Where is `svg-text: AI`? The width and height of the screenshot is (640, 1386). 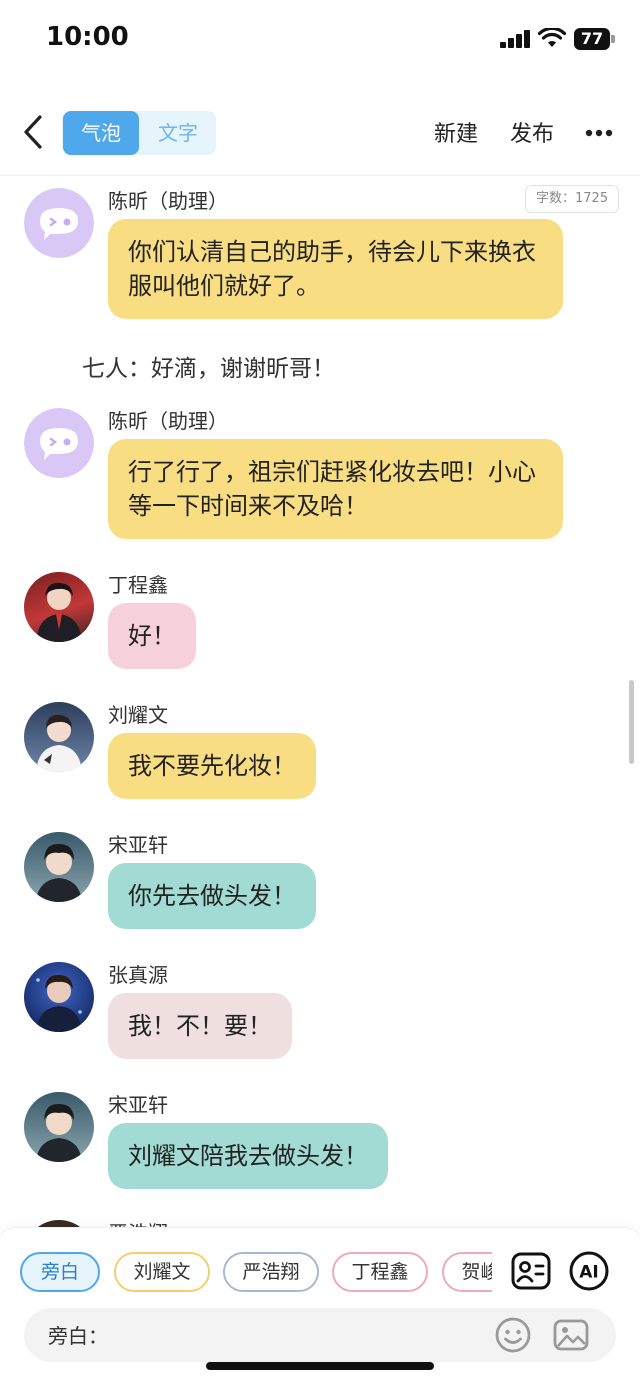
svg-text: AI is located at coordinates (588, 1273).